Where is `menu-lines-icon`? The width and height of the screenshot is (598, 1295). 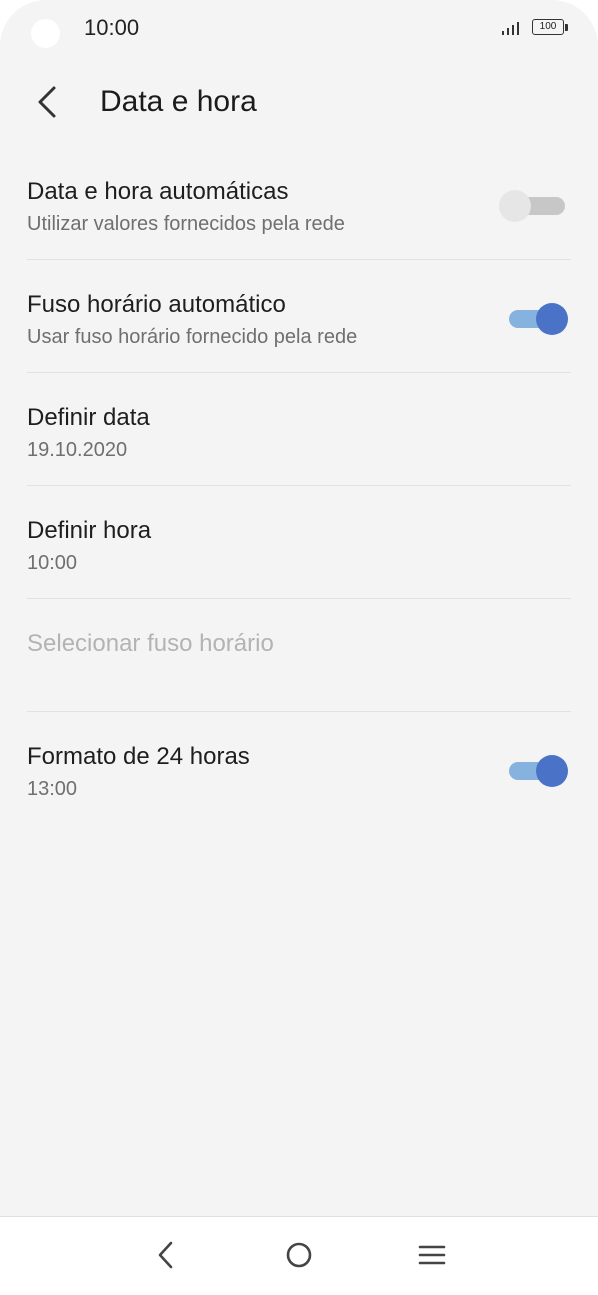 menu-lines-icon is located at coordinates (432, 1255).